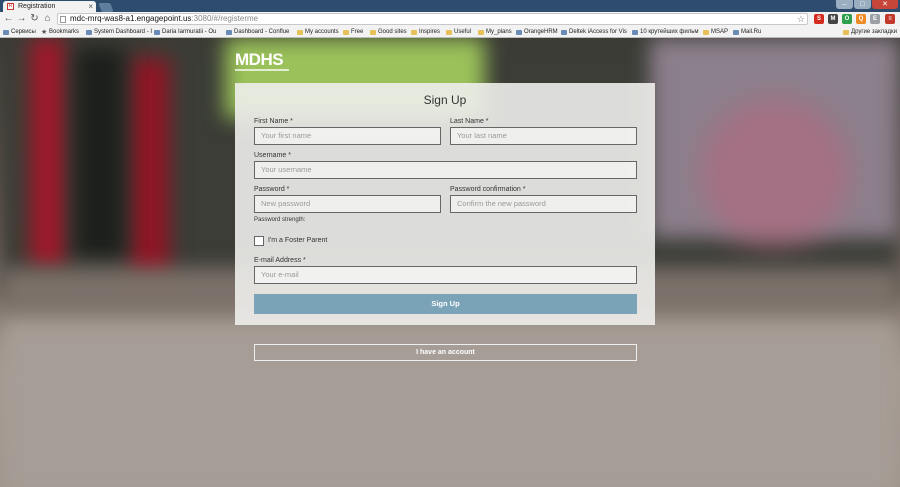 The width and height of the screenshot is (900, 487). Describe the element at coordinates (21, 19) in the screenshot. I see `forward-arrow-icon: →` at that location.